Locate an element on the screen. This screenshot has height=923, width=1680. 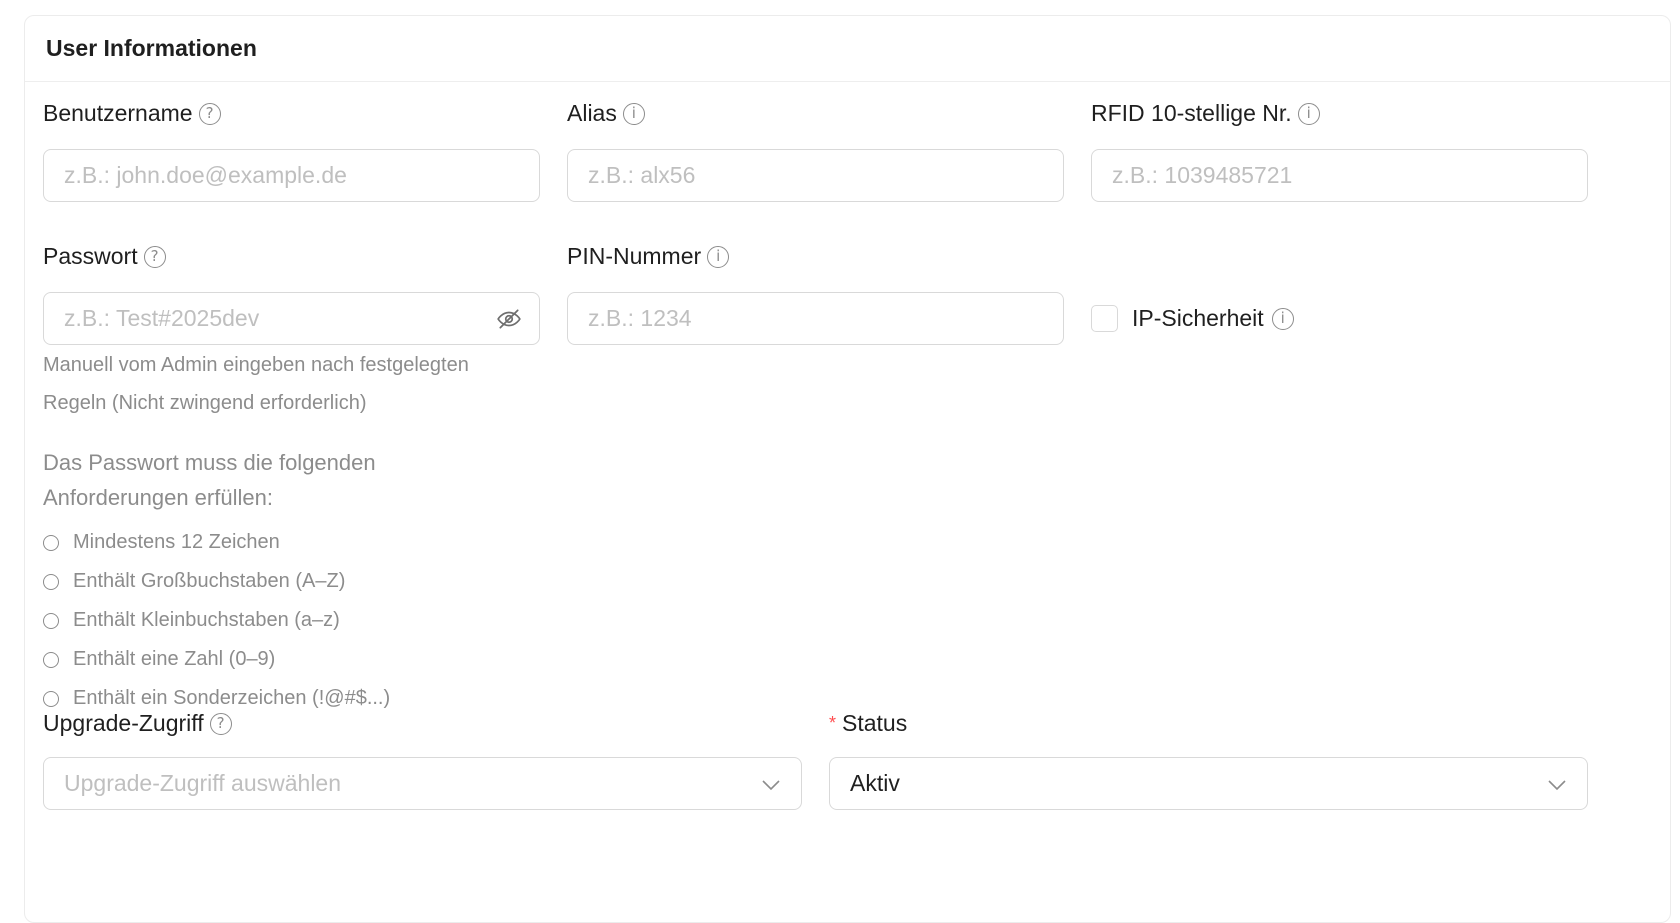
status-select: Aktiv is located at coordinates (1208, 783).